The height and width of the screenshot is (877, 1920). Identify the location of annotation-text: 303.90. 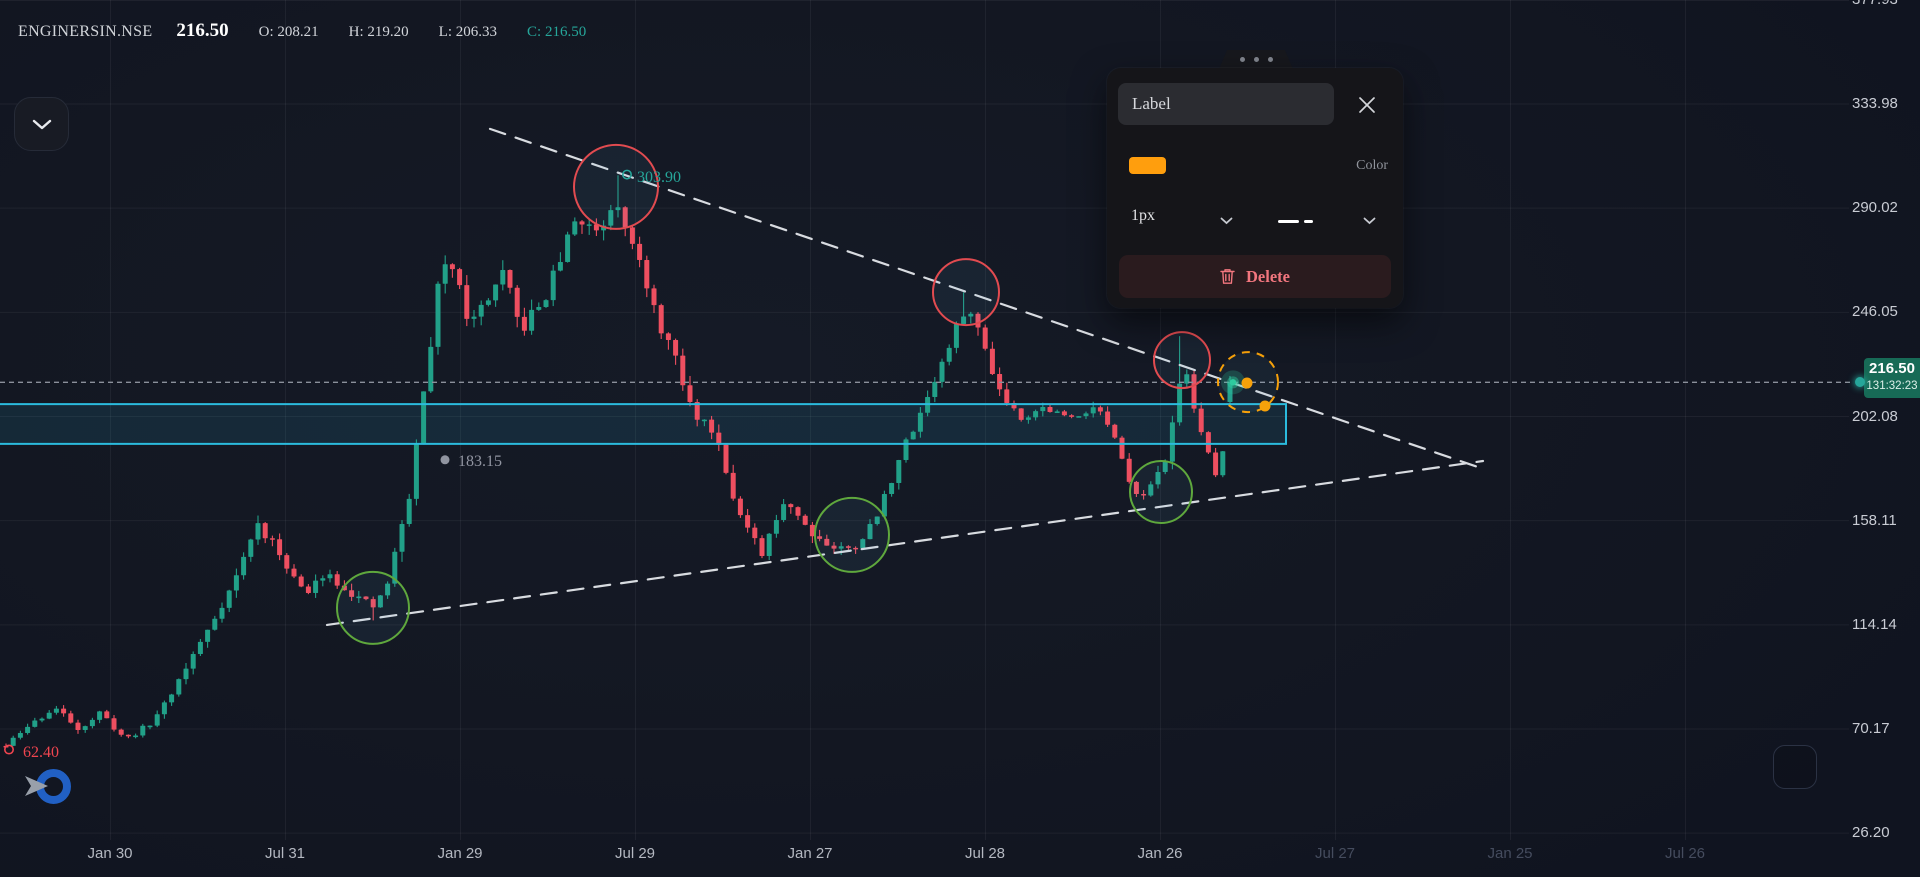
(659, 177).